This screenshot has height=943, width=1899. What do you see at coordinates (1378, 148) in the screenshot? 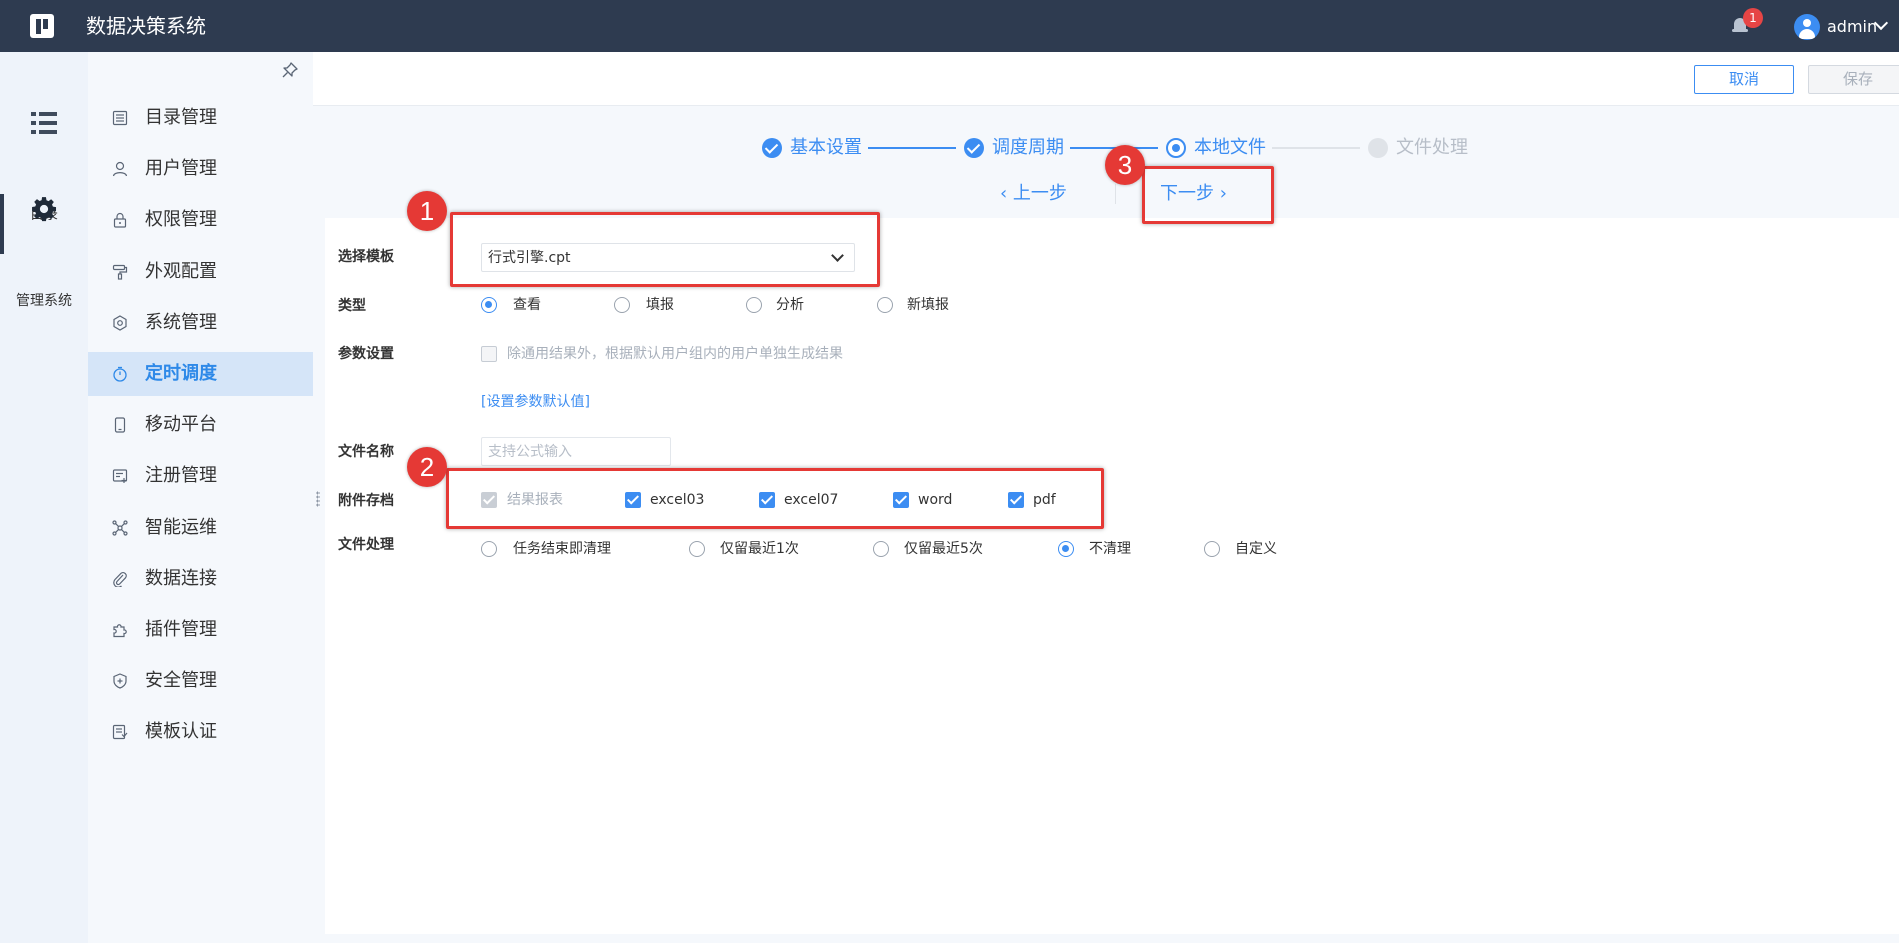
I see `pending-step-icon` at bounding box center [1378, 148].